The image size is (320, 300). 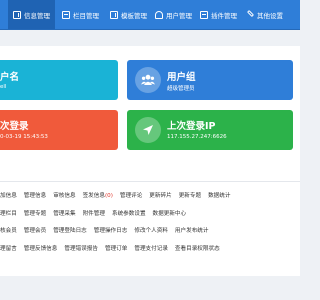 I want to click on pending-count-badge: (0), so click(x=108, y=196).